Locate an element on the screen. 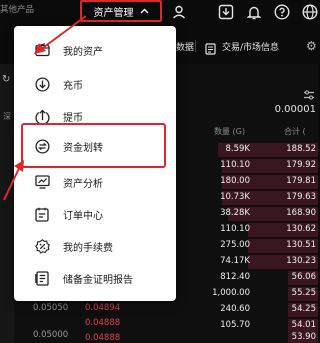 The image size is (320, 343). trade-market-info-tab: 交易/市场信息 is located at coordinates (250, 46).